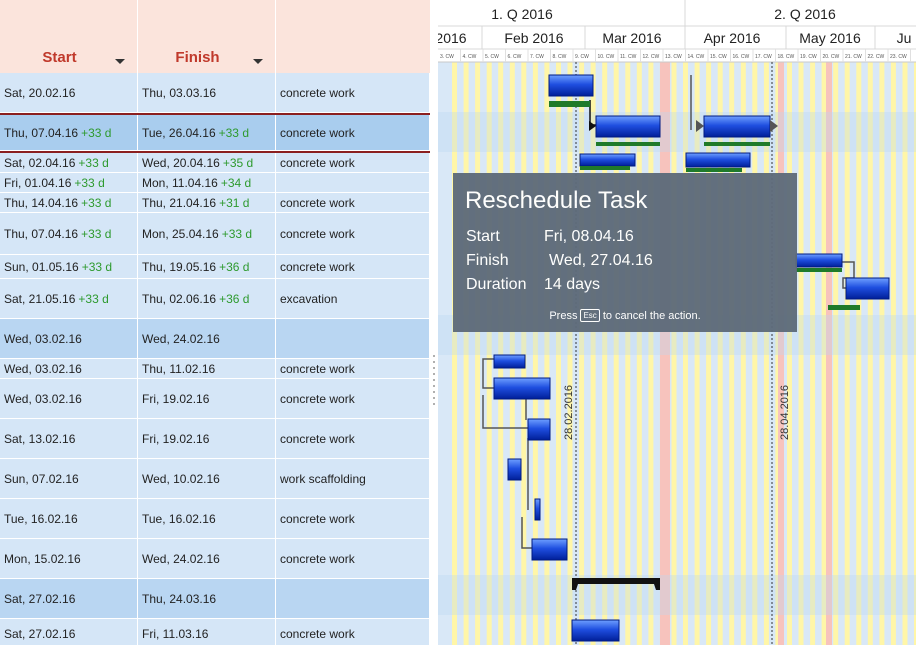 Image resolution: width=916 pixels, height=645 pixels. What do you see at coordinates (207, 267) in the screenshot?
I see `finish-cell: Thu, 19.05.16 +36 d` at bounding box center [207, 267].